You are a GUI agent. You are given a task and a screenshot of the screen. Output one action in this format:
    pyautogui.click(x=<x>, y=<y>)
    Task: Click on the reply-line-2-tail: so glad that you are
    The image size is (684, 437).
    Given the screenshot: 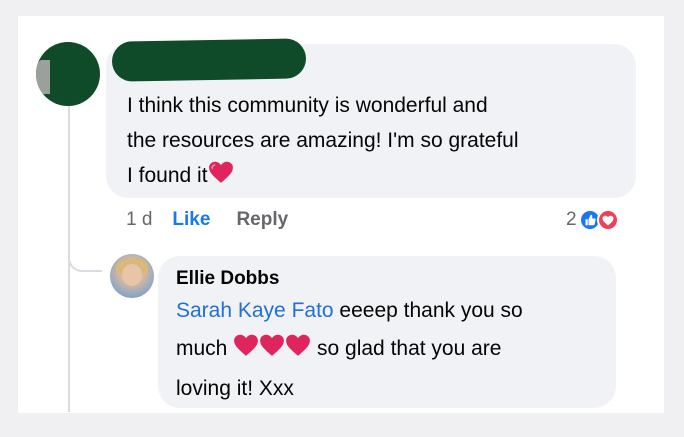 What is the action you would take?
    pyautogui.click(x=406, y=348)
    